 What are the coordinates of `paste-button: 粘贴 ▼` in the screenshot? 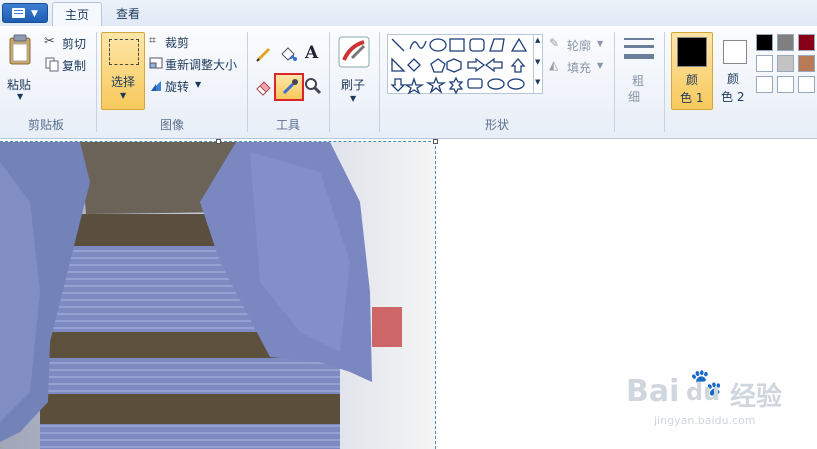 It's located at (20, 69).